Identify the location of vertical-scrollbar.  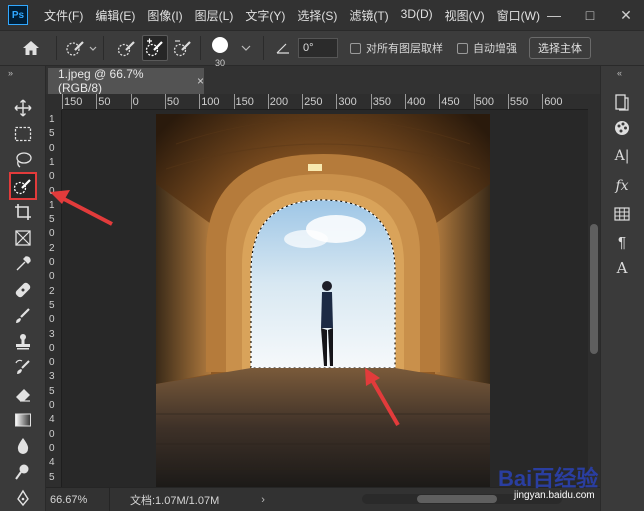
(594, 290).